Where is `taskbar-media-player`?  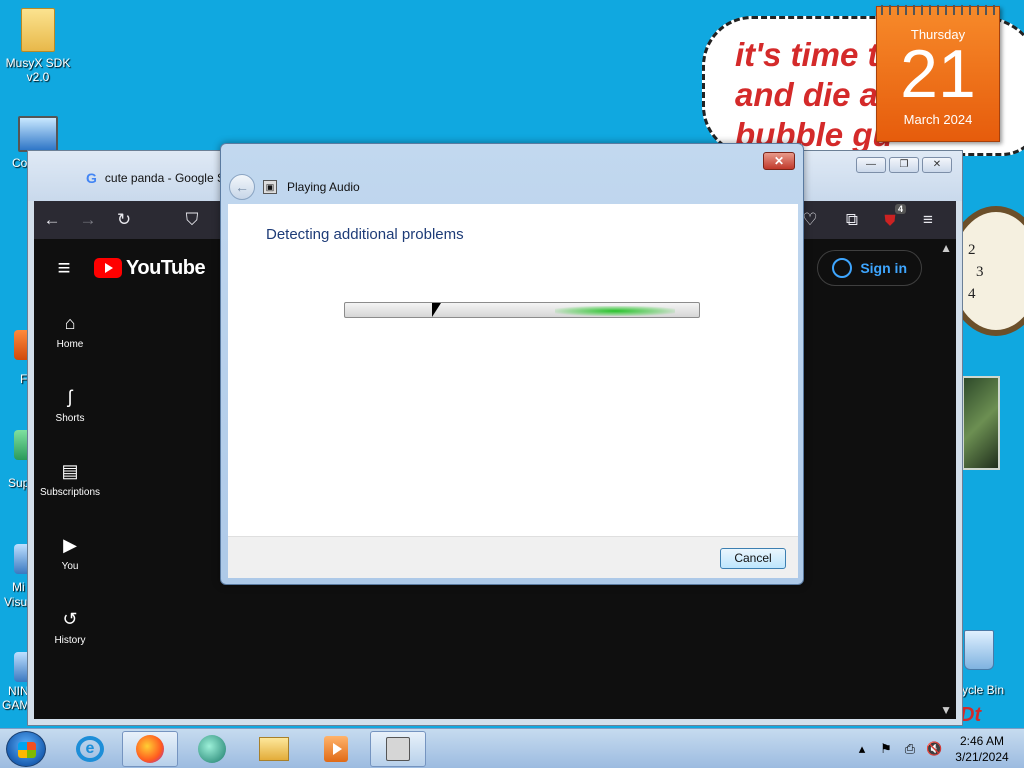 taskbar-media-player is located at coordinates (336, 749).